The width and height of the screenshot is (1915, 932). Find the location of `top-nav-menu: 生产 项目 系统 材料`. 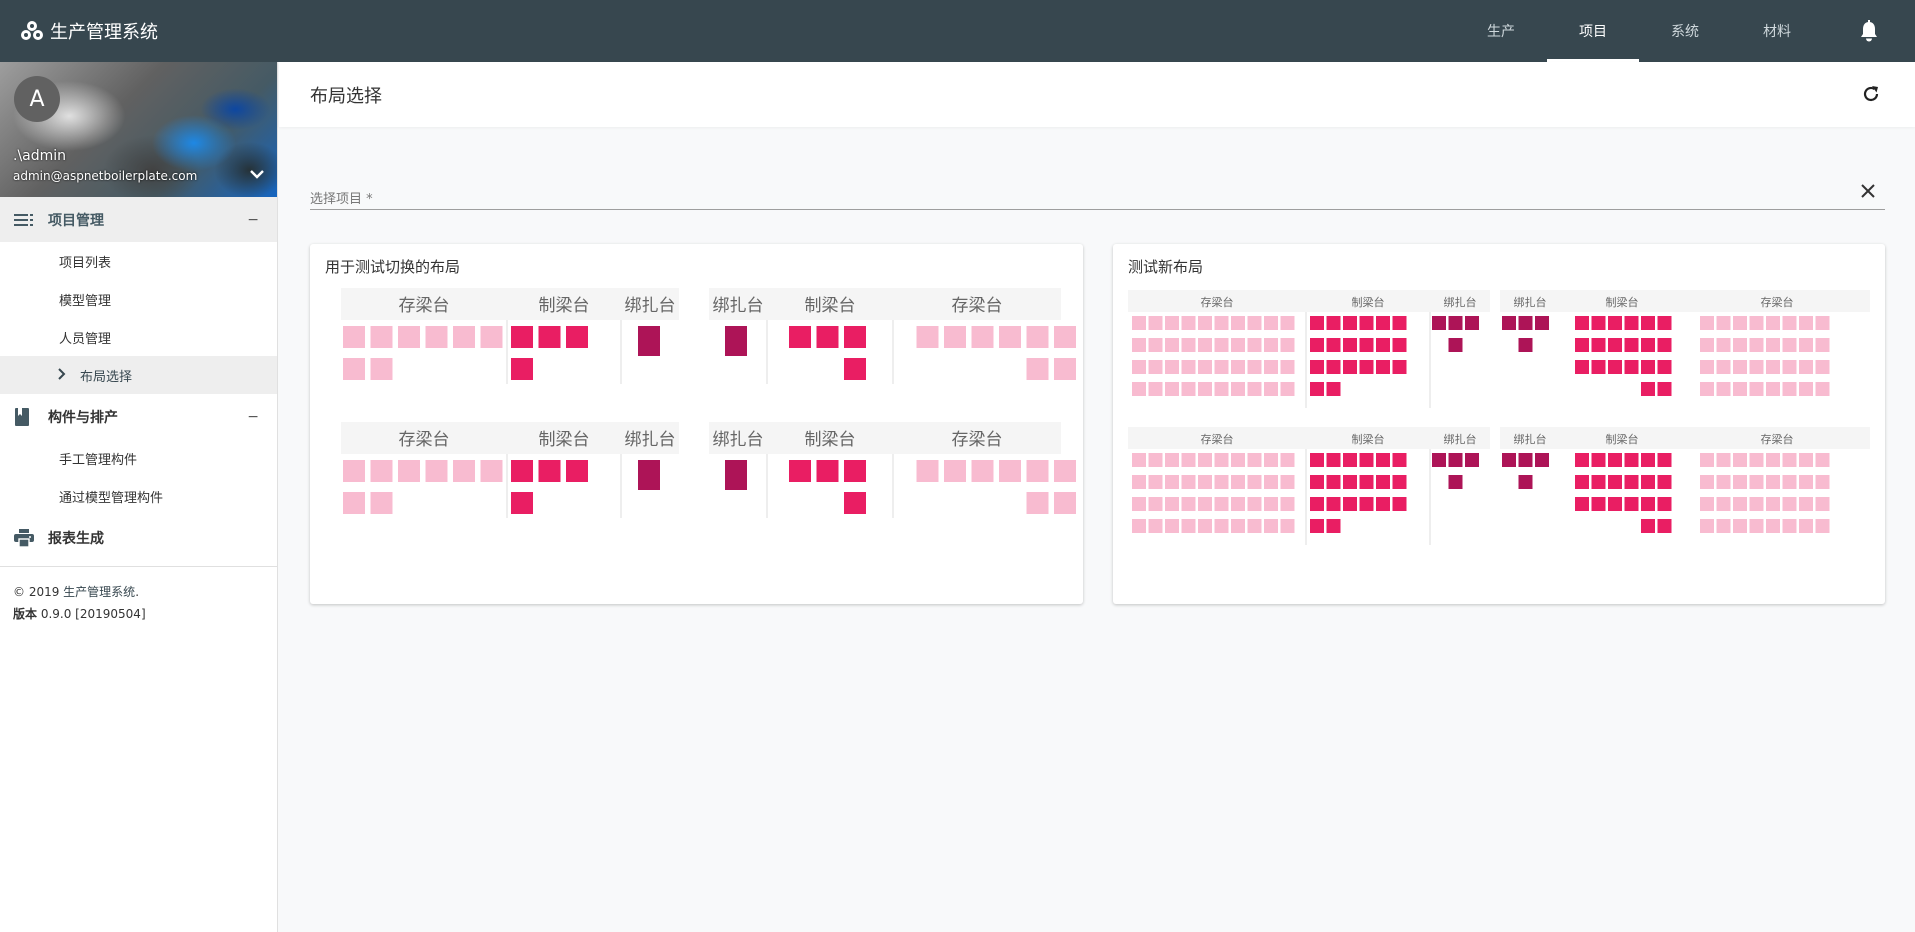

top-nav-menu: 生产 项目 系统 材料 is located at coordinates (1685, 31).